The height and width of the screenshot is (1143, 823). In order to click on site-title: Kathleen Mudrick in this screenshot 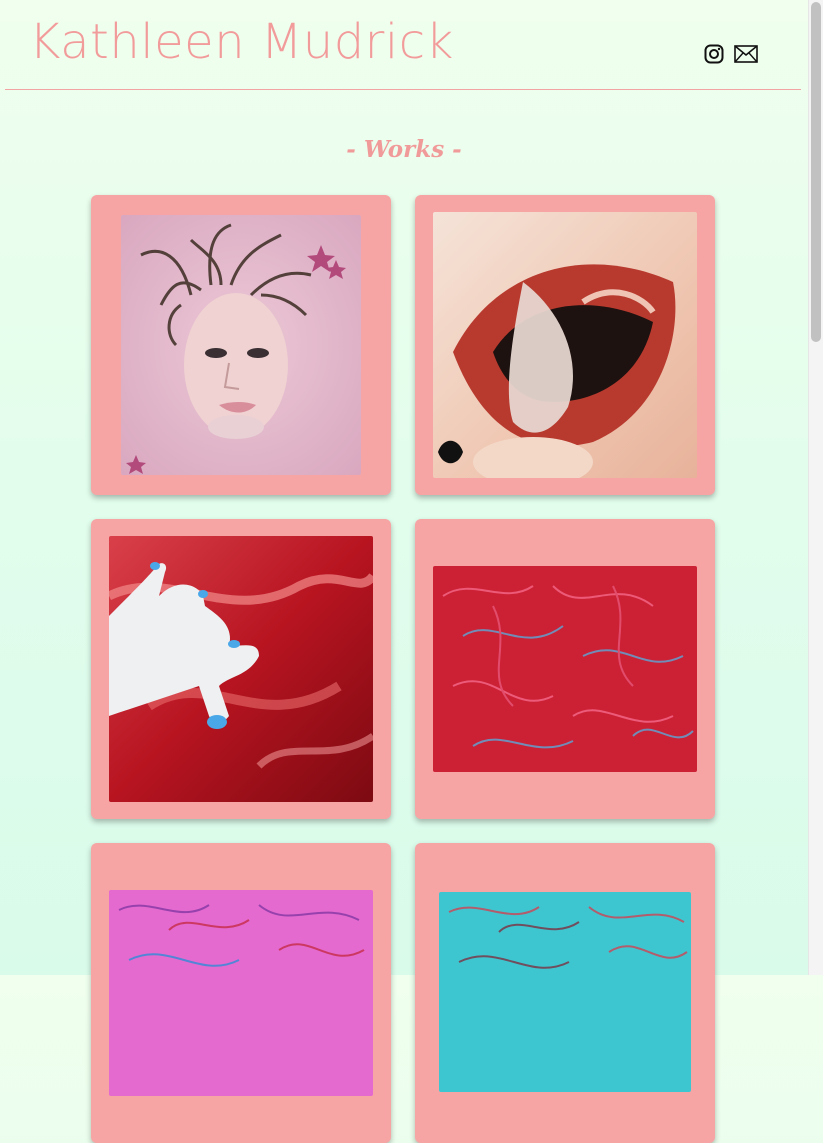, I will do `click(241, 42)`.